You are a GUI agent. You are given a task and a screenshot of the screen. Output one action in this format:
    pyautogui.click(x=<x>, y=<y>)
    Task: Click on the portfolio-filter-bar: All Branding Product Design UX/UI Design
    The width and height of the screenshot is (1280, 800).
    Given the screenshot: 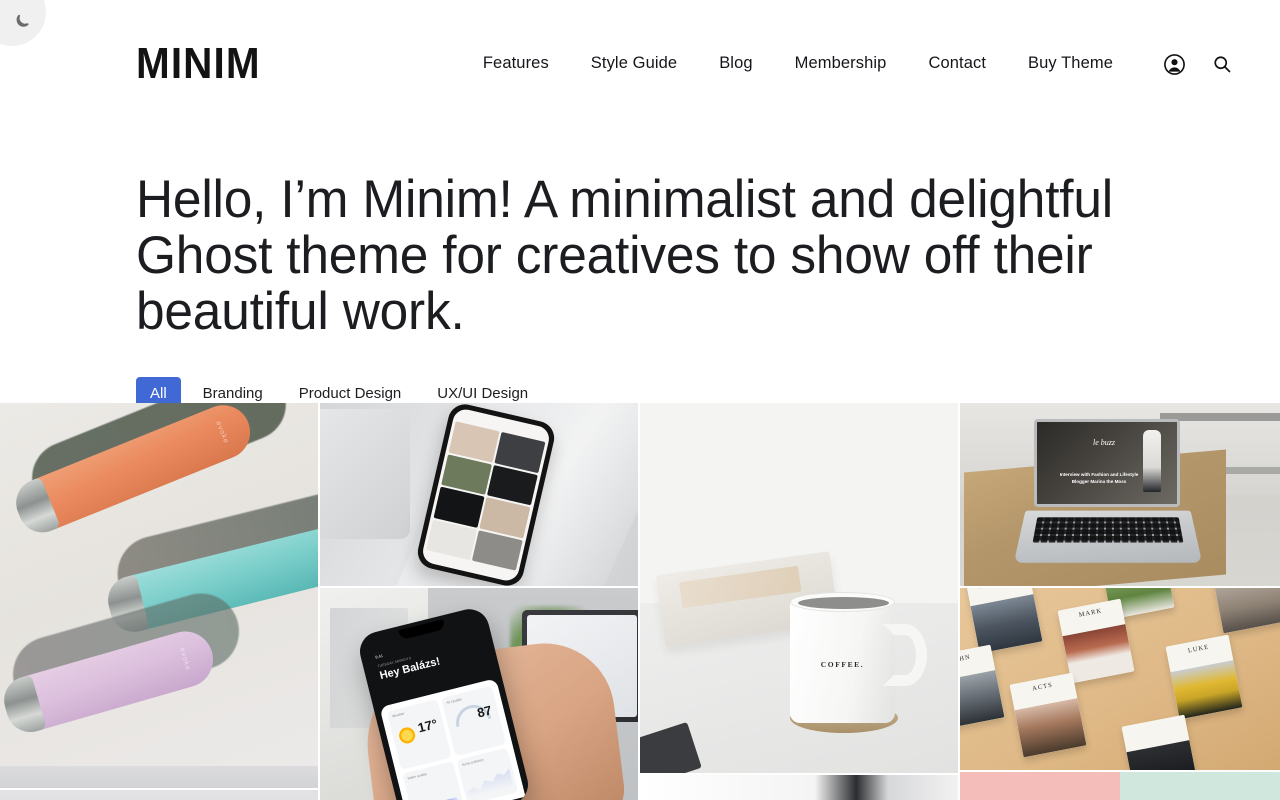 What is the action you would take?
    pyautogui.click(x=640, y=375)
    